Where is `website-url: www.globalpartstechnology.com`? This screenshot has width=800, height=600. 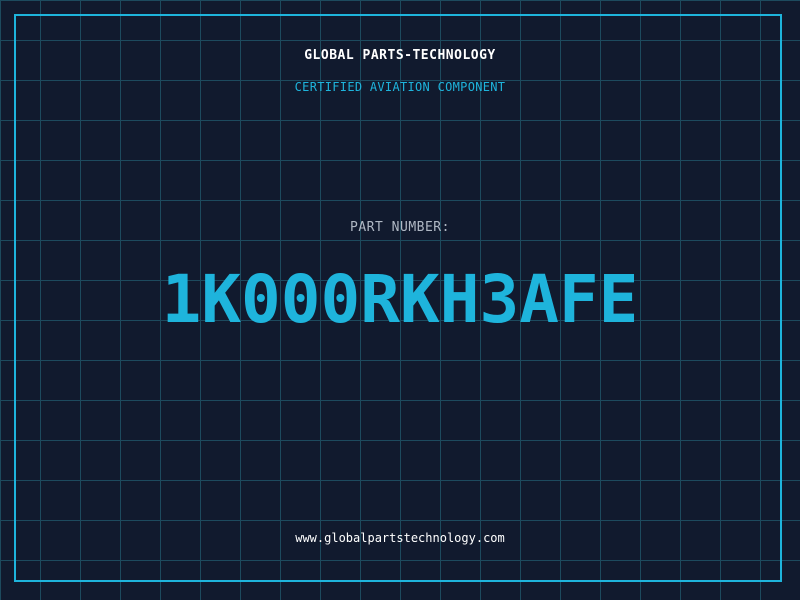
website-url: www.globalpartstechnology.com is located at coordinates (400, 538).